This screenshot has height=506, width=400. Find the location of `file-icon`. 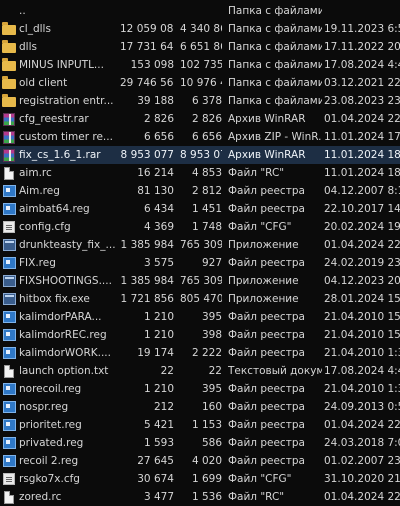

file-icon is located at coordinates (9, 173).